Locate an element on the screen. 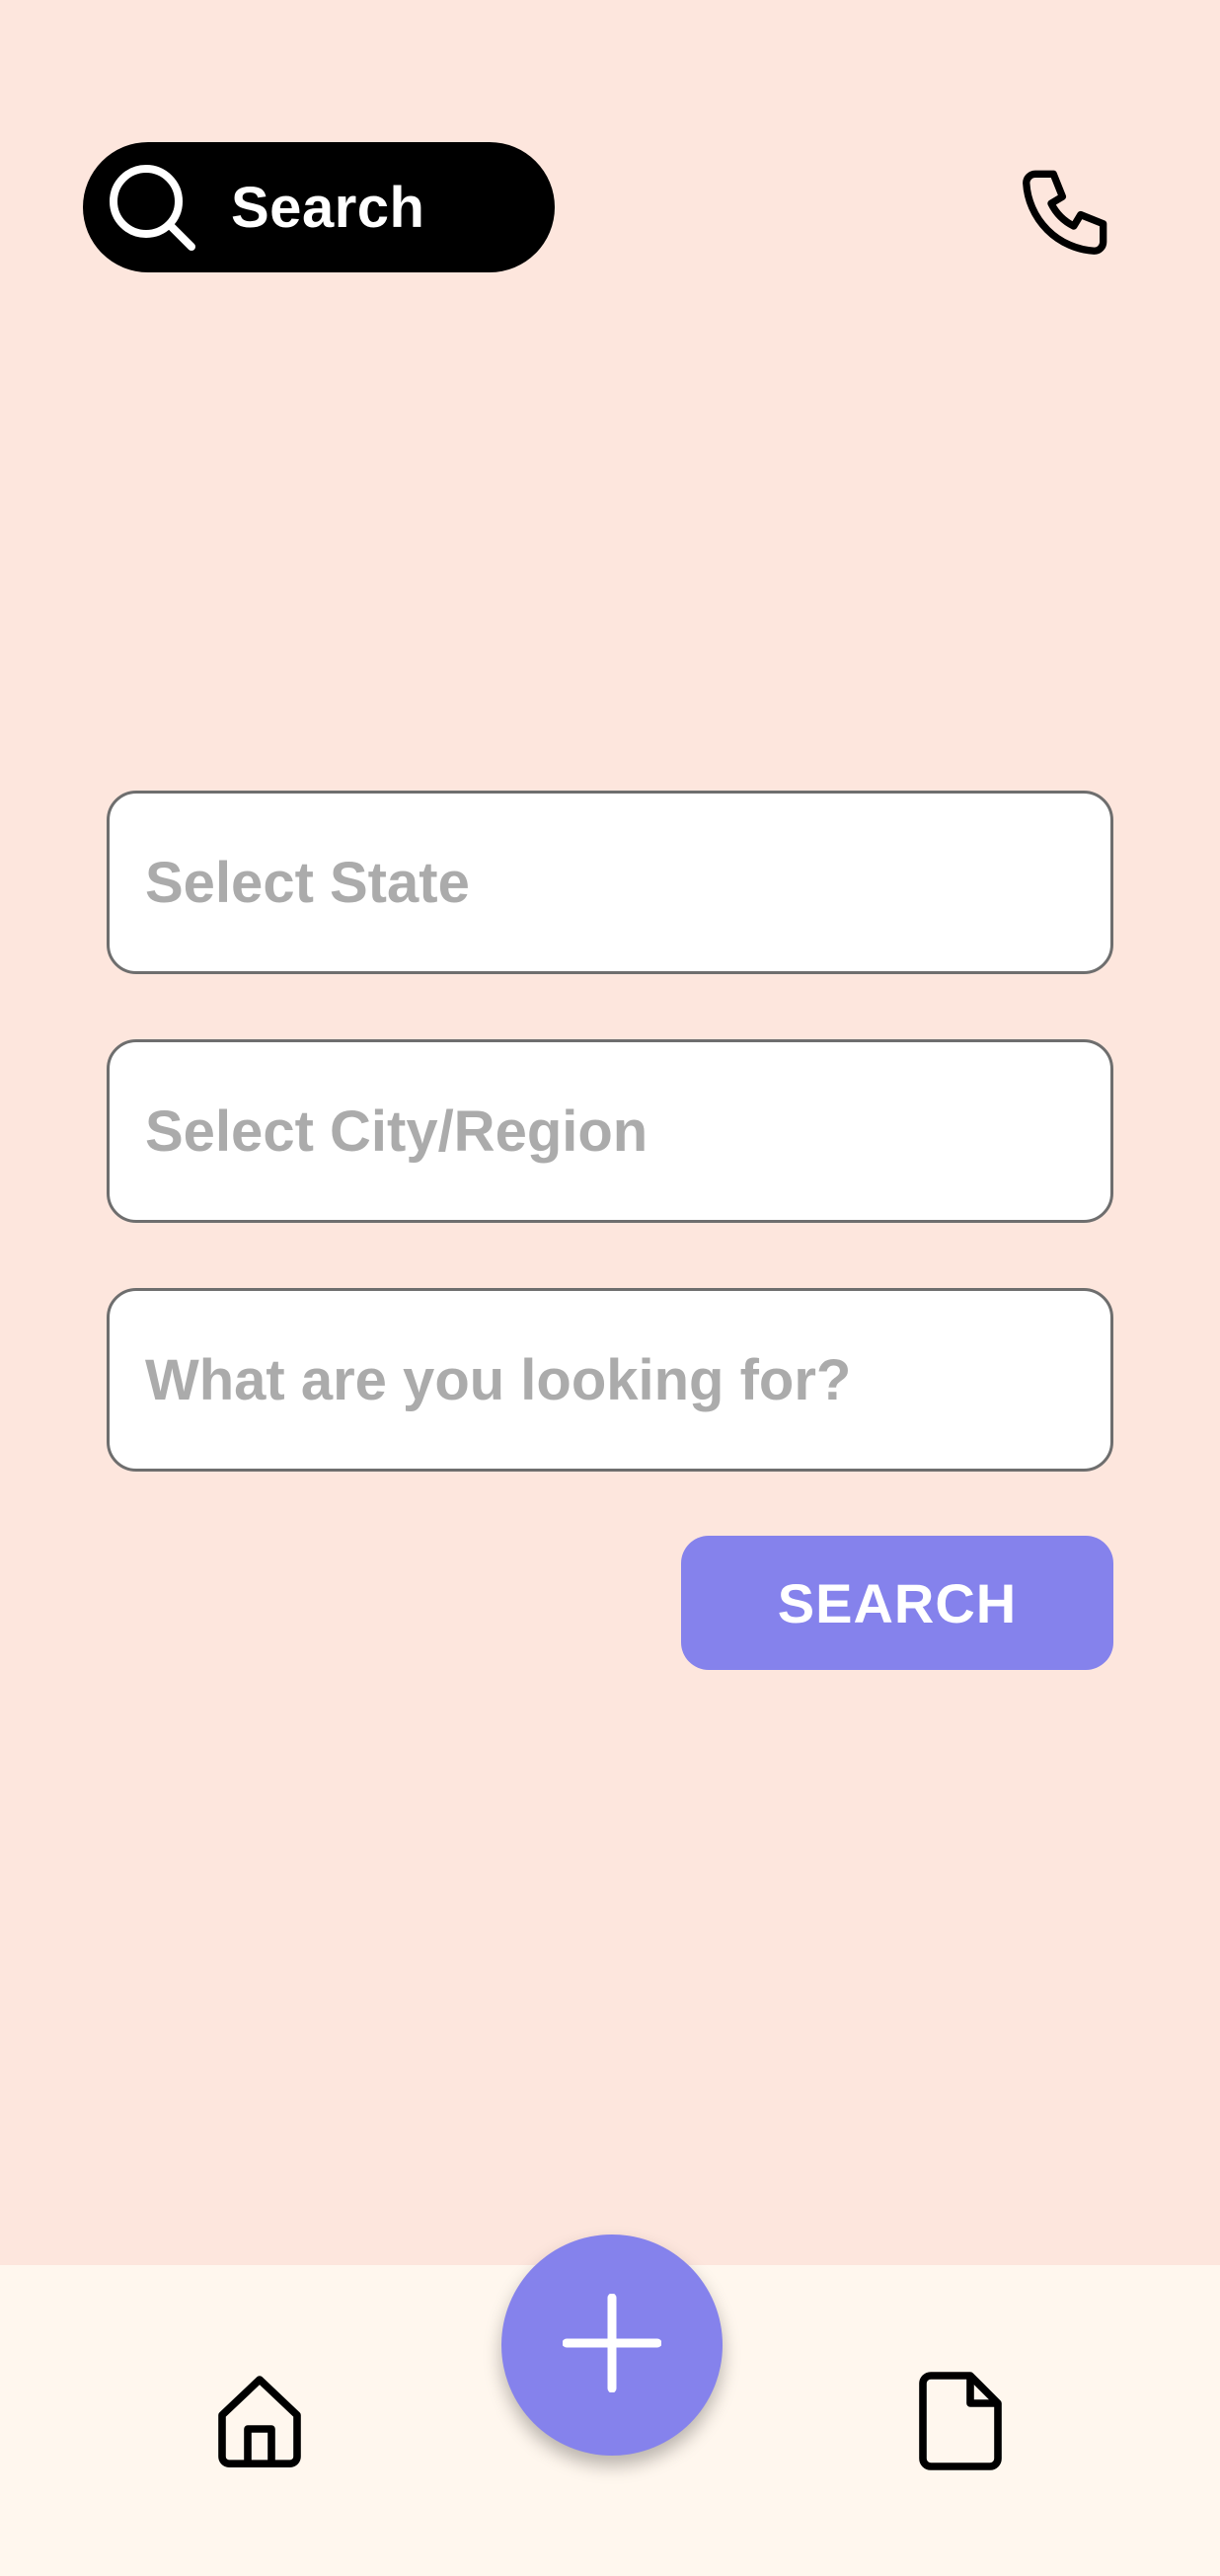  document-icon is located at coordinates (961, 2423).